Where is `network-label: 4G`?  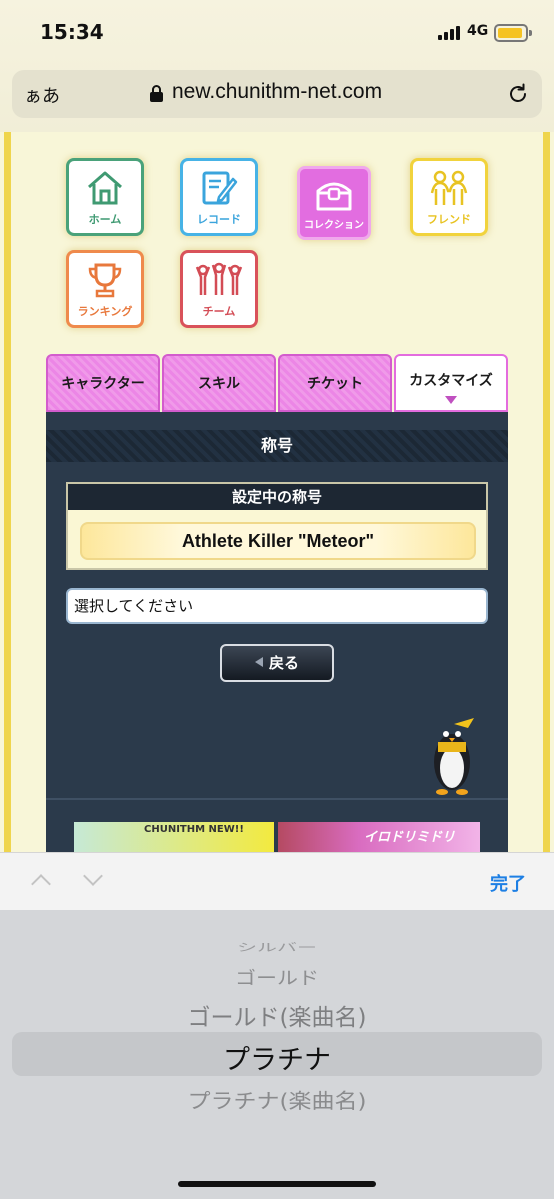 network-label: 4G is located at coordinates (478, 31).